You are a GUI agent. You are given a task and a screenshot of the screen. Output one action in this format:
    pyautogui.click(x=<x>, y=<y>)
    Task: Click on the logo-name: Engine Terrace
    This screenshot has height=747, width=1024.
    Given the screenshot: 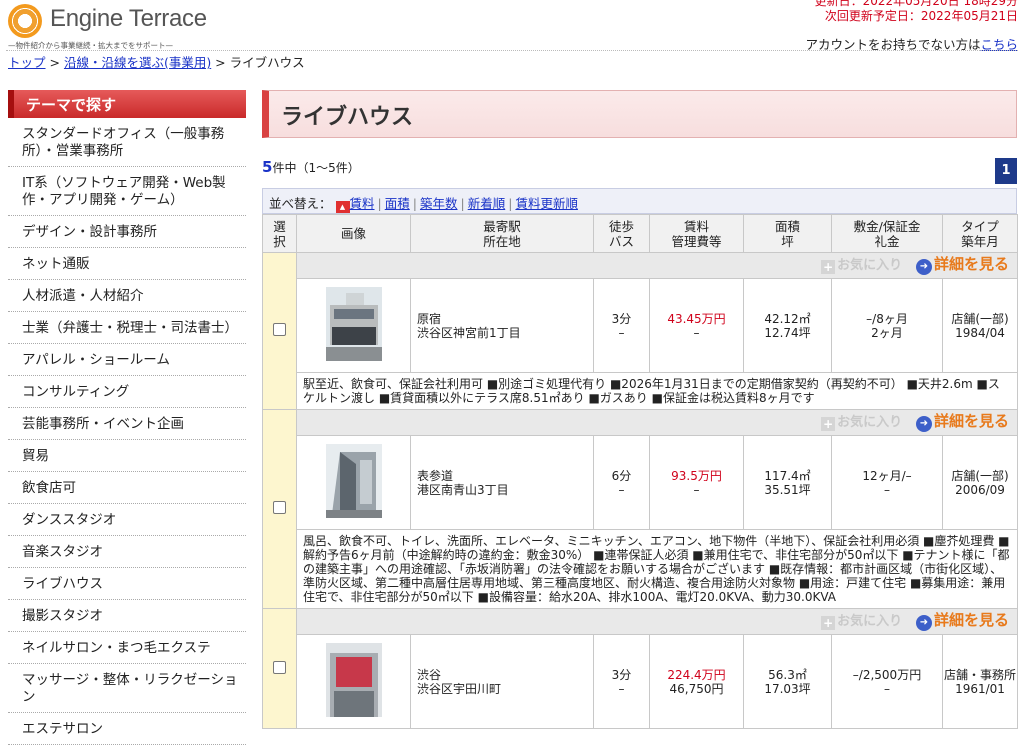 What is the action you would take?
    pyautogui.click(x=128, y=18)
    